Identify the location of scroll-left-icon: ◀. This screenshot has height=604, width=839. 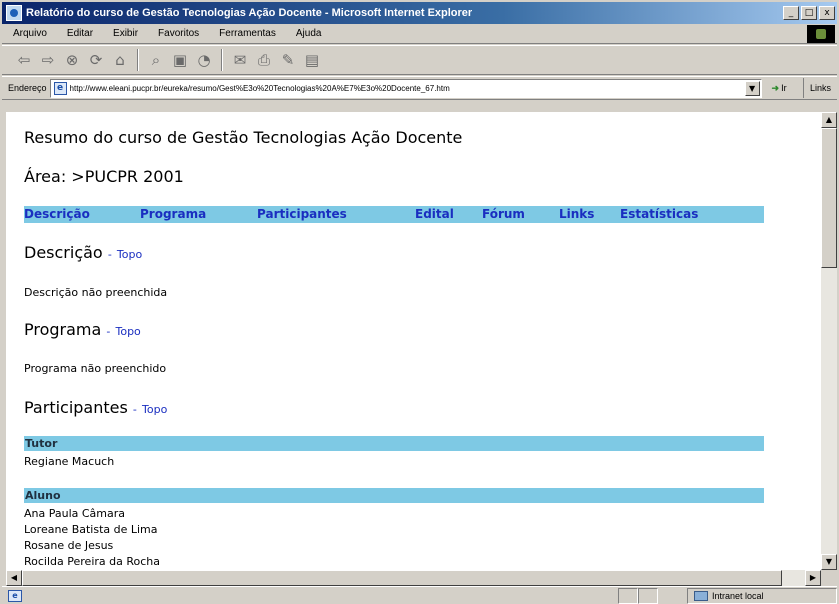
(14, 578).